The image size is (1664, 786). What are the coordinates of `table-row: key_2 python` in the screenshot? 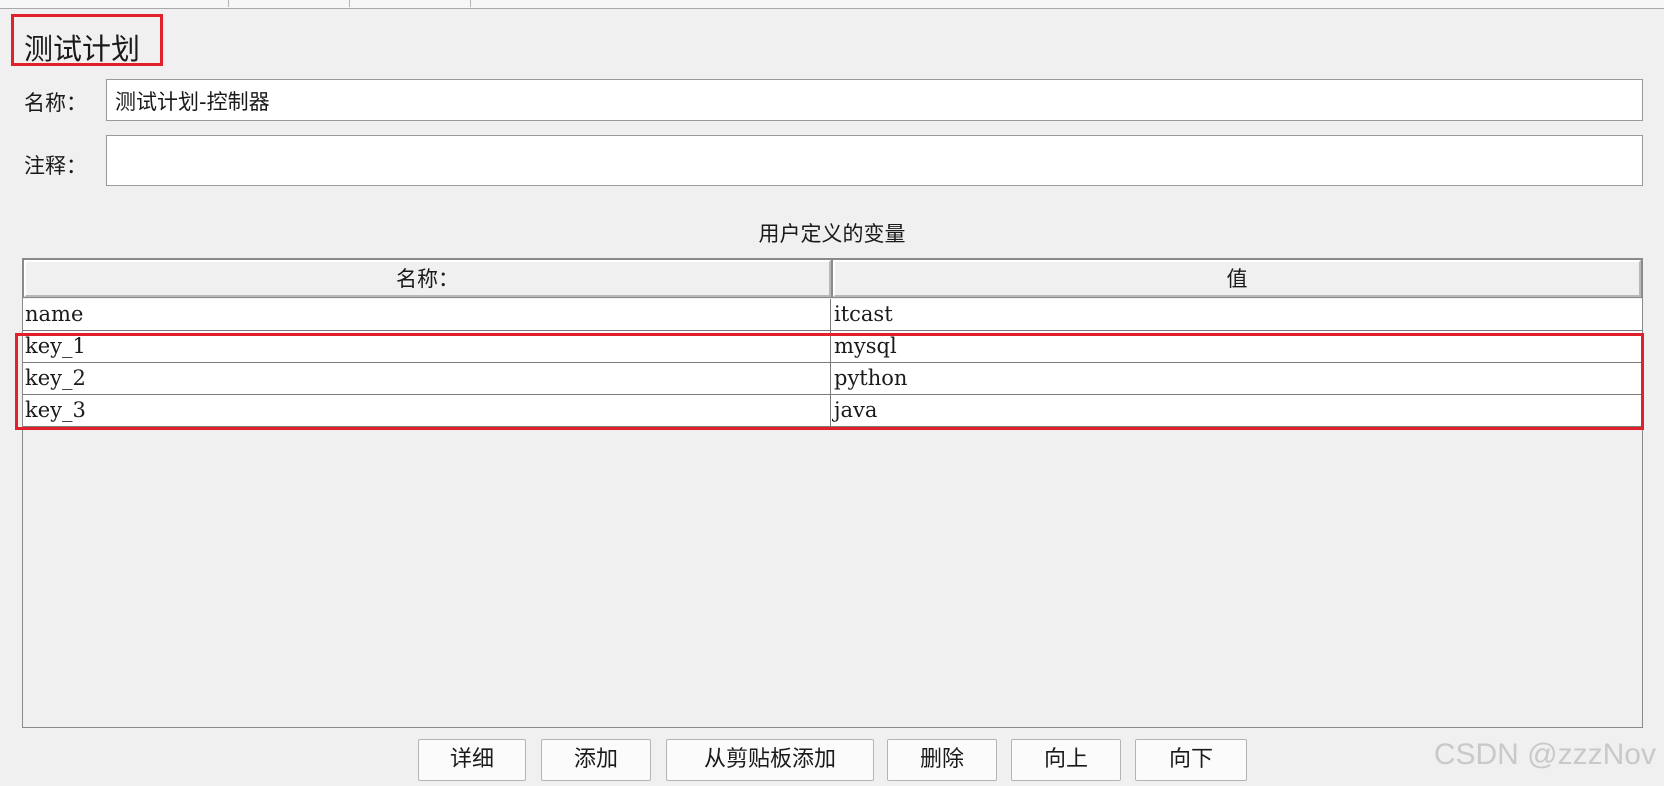 It's located at (832, 379).